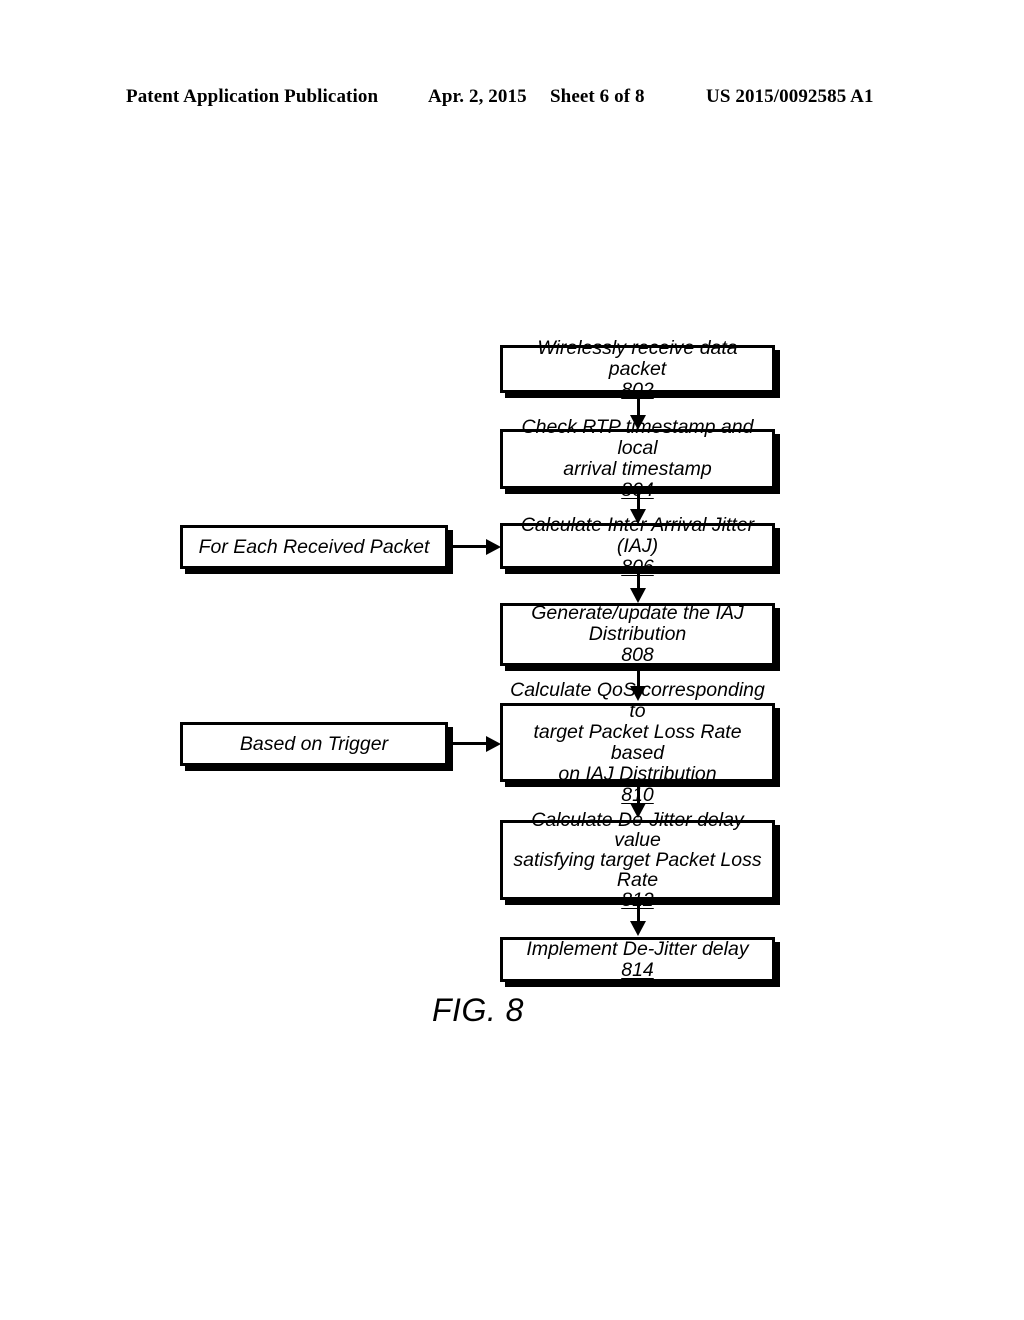  Describe the element at coordinates (637, 535) in the screenshot. I see `flow-node-806-label: Calculate Inter Arrival Jitter (IAJ)` at that location.